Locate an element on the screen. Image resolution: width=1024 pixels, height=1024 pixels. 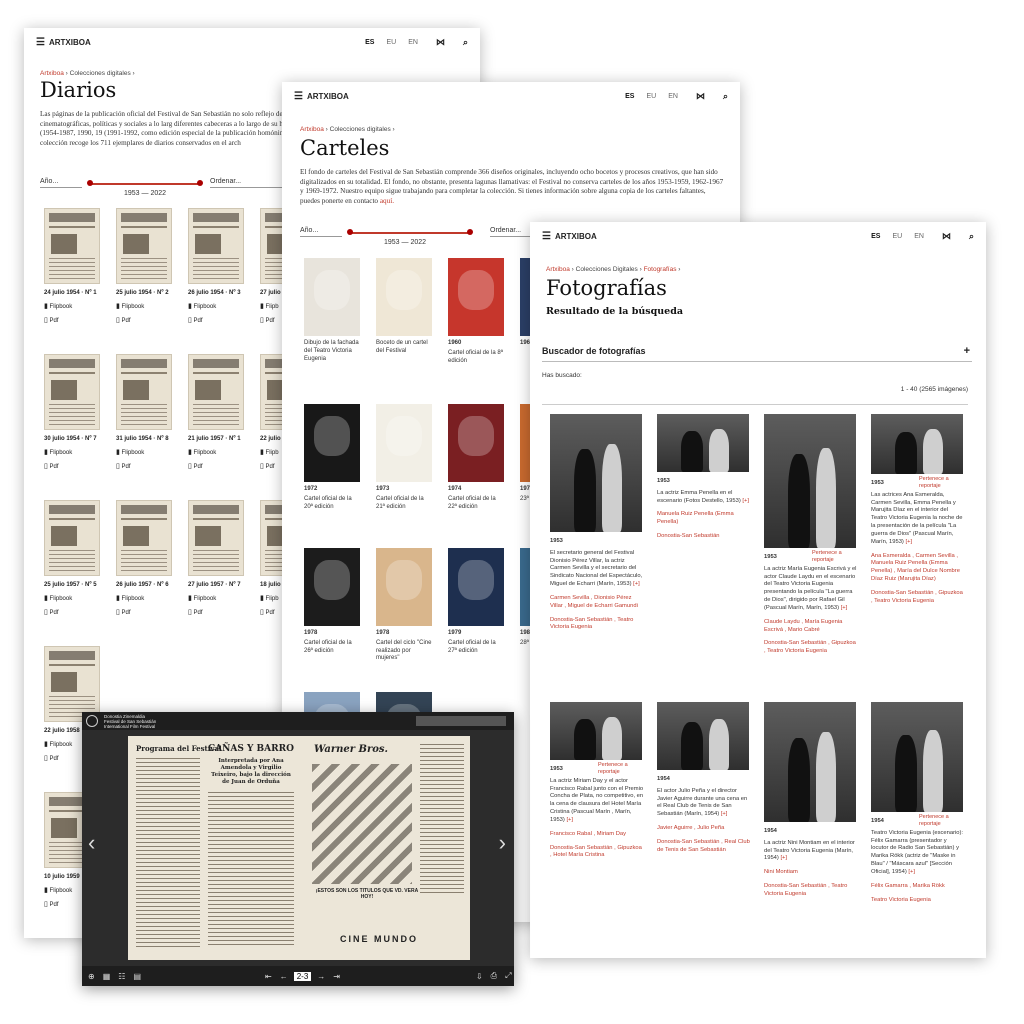
viewer-search-input is located at coordinates (461, 721).